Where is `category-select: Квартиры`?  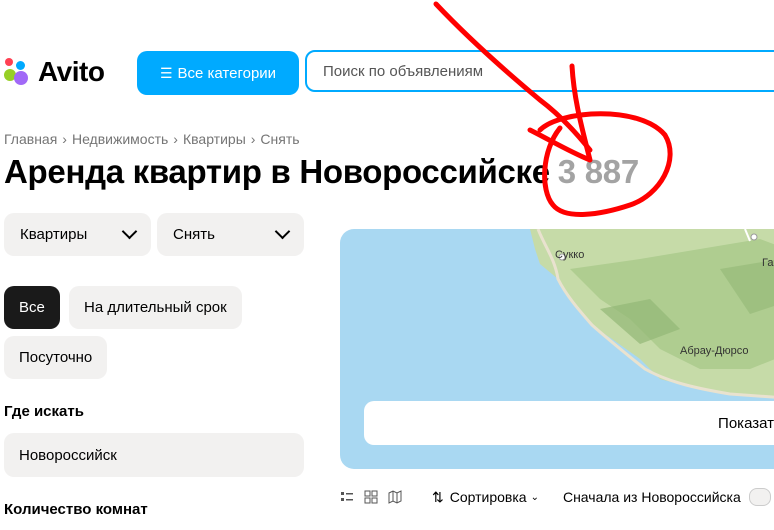 category-select: Квартиры is located at coordinates (77, 234).